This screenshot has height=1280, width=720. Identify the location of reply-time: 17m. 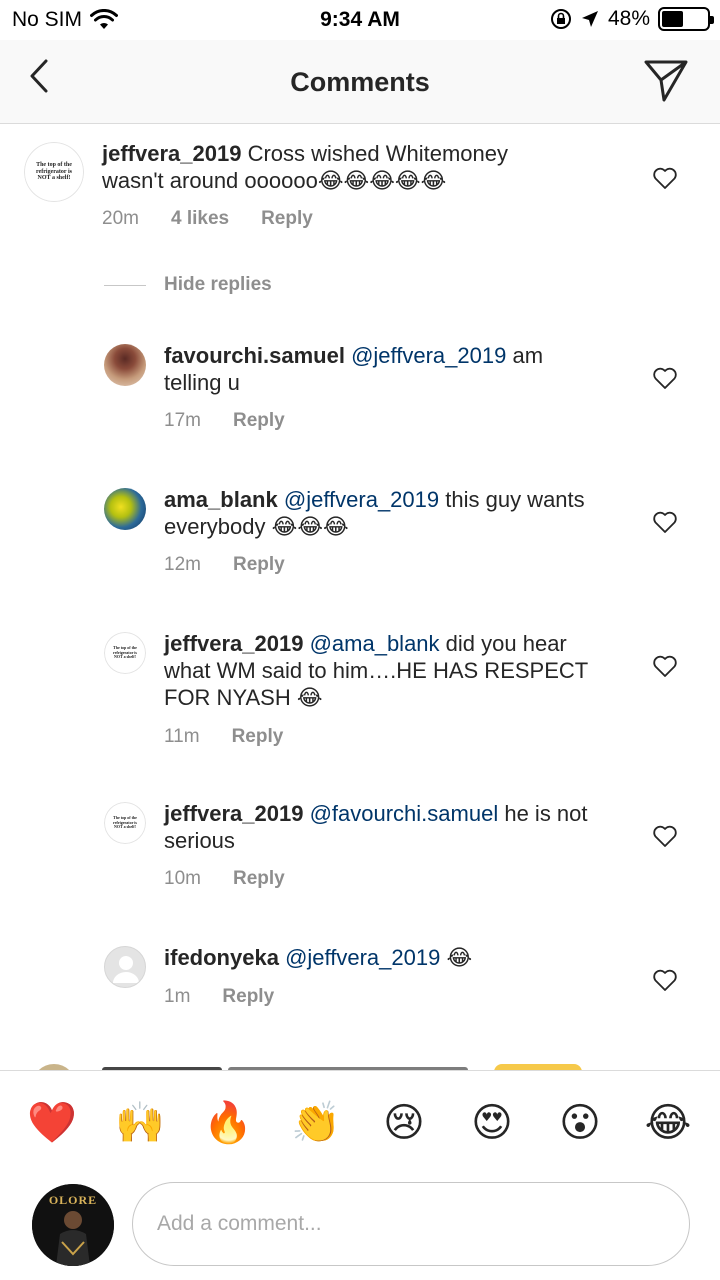
(182, 420).